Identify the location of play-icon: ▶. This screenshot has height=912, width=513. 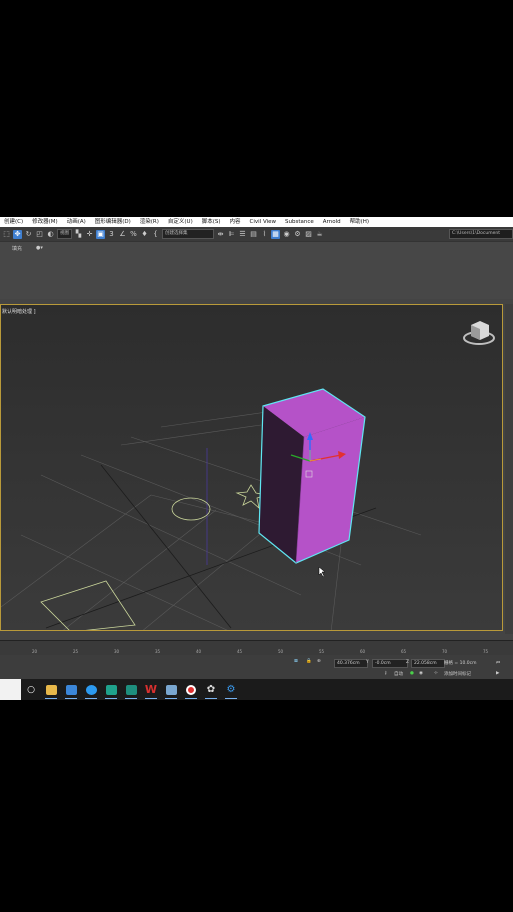
(497, 673).